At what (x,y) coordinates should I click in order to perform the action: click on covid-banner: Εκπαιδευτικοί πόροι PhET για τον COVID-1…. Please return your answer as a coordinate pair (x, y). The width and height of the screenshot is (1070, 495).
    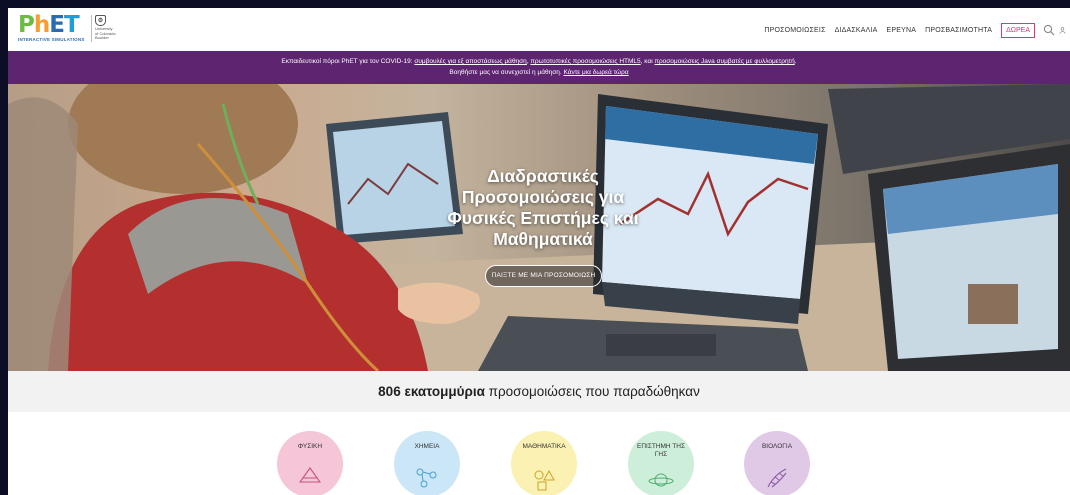
    Looking at the image, I should click on (539, 67).